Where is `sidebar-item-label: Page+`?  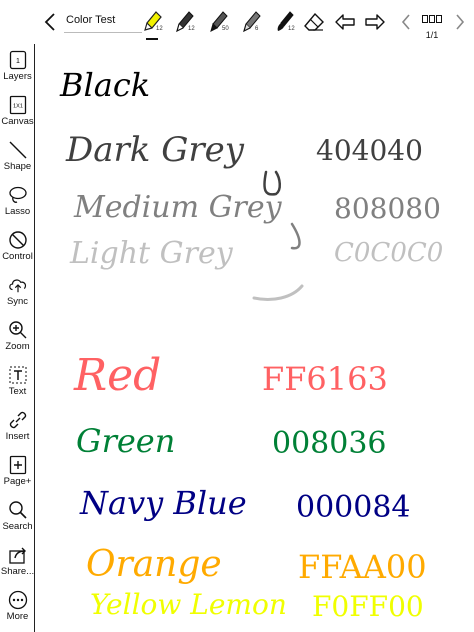 sidebar-item-label: Page+ is located at coordinates (17, 481).